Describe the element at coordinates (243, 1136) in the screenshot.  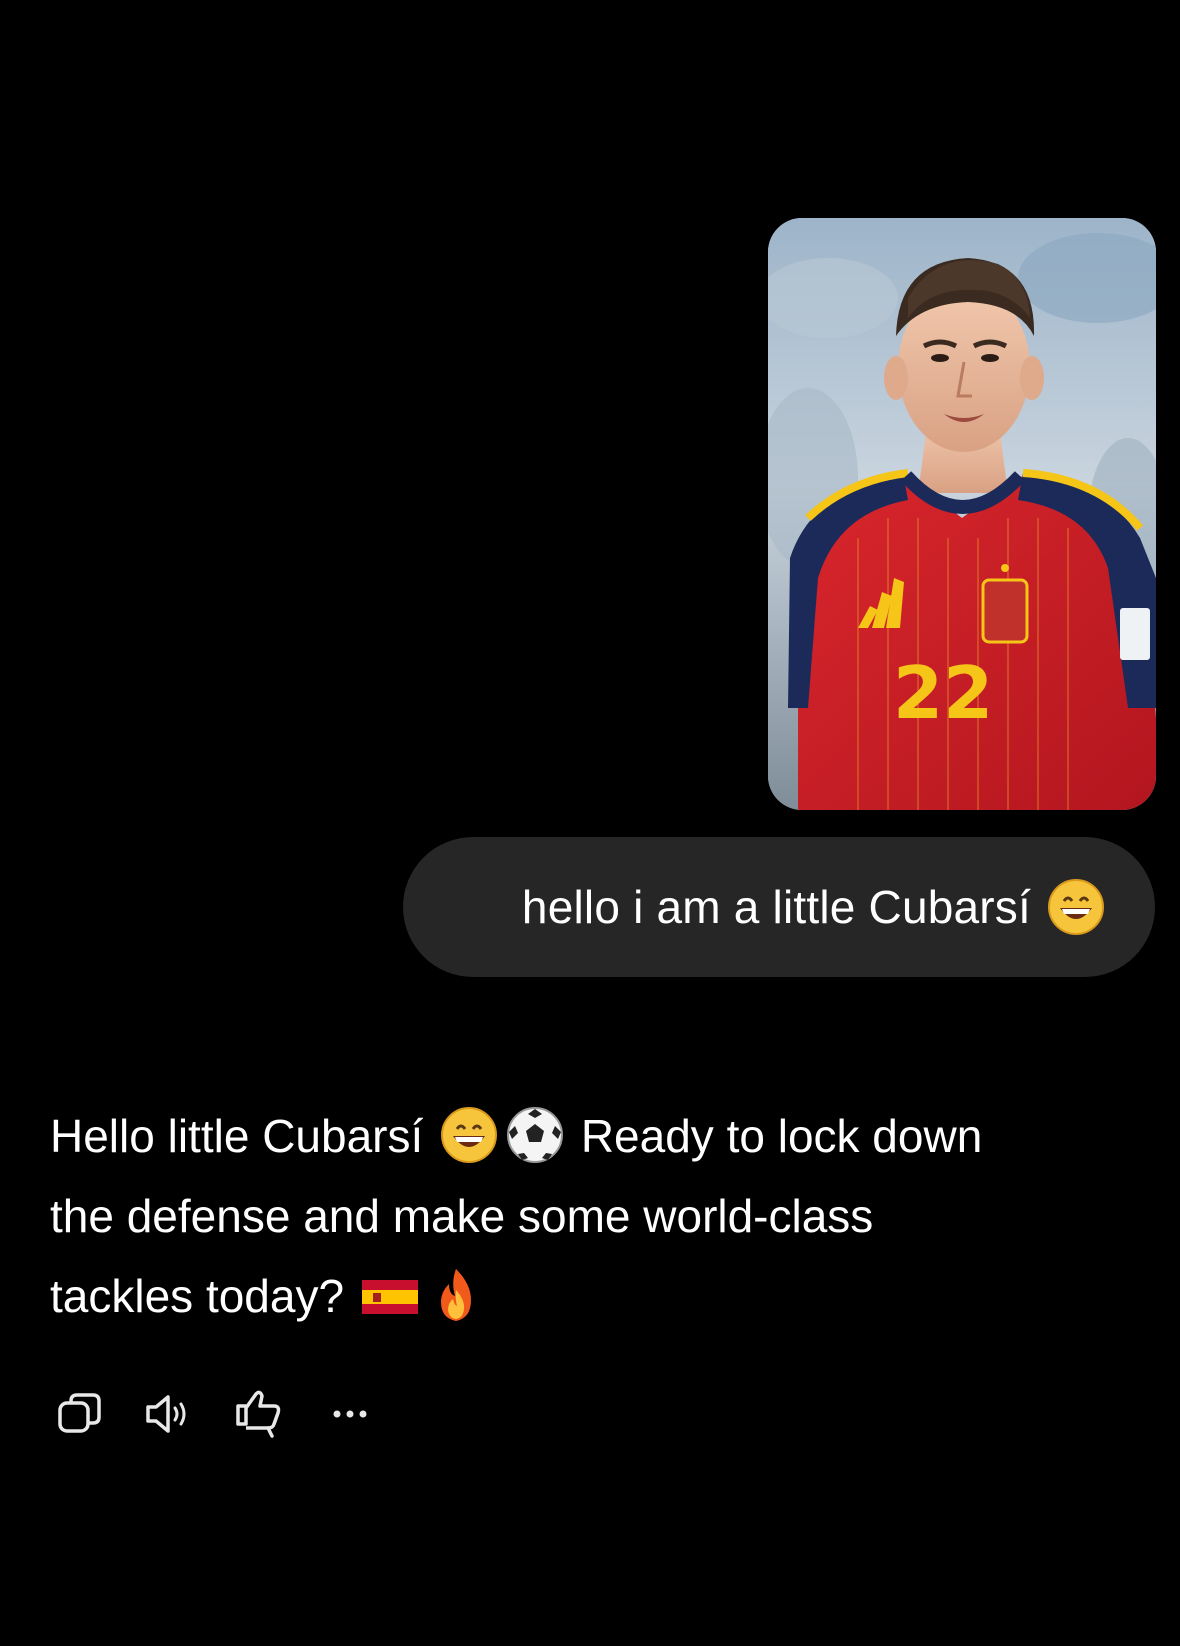
I see `assistant-text-segment: Hello little Cubarsí` at that location.